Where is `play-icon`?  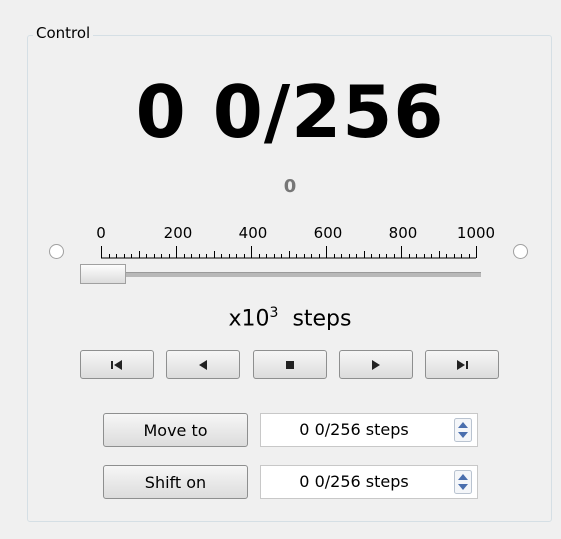
play-icon is located at coordinates (376, 364).